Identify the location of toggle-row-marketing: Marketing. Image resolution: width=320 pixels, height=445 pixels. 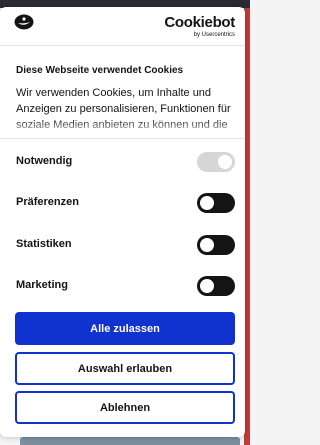
(122, 286).